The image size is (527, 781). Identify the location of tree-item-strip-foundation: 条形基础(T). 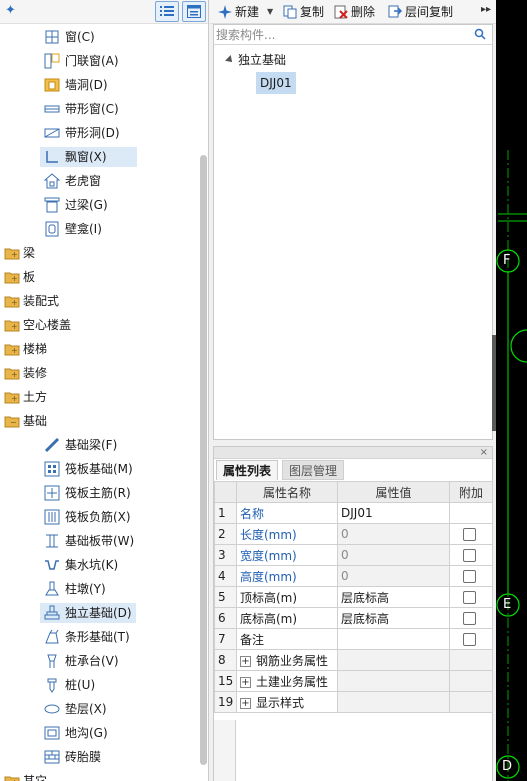
(100, 637).